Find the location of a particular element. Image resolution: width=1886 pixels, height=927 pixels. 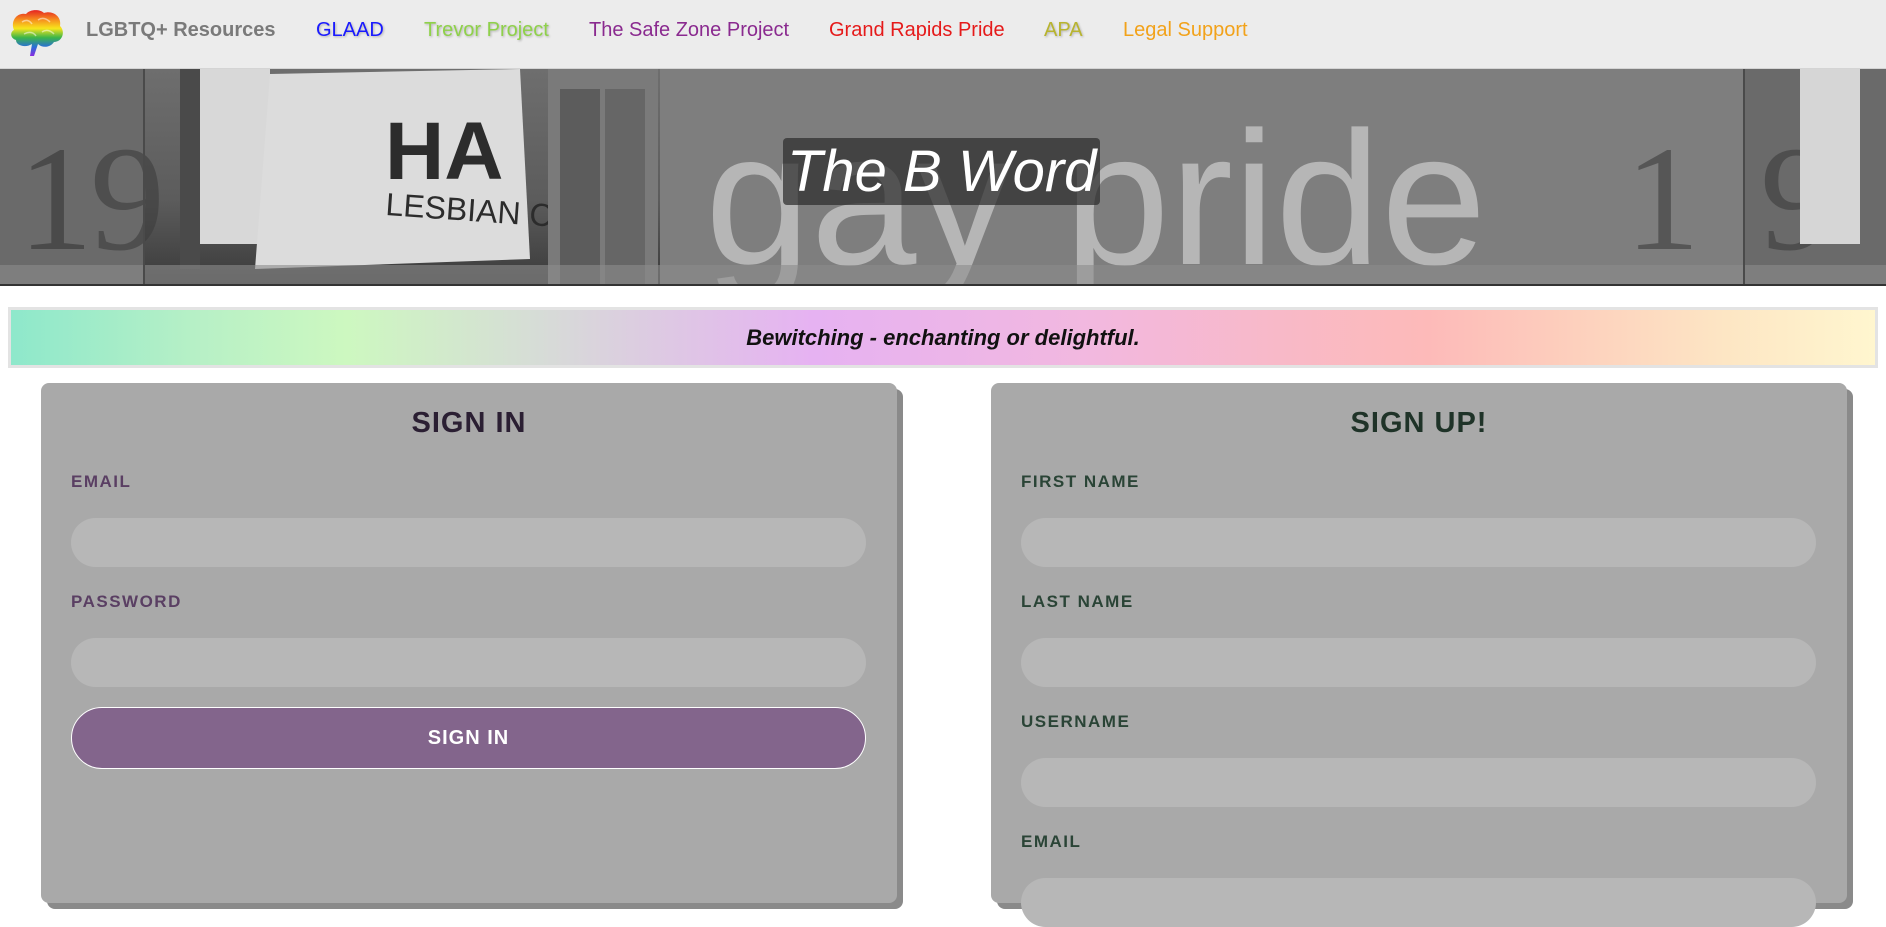

sign-in-password-input is located at coordinates (468, 662).